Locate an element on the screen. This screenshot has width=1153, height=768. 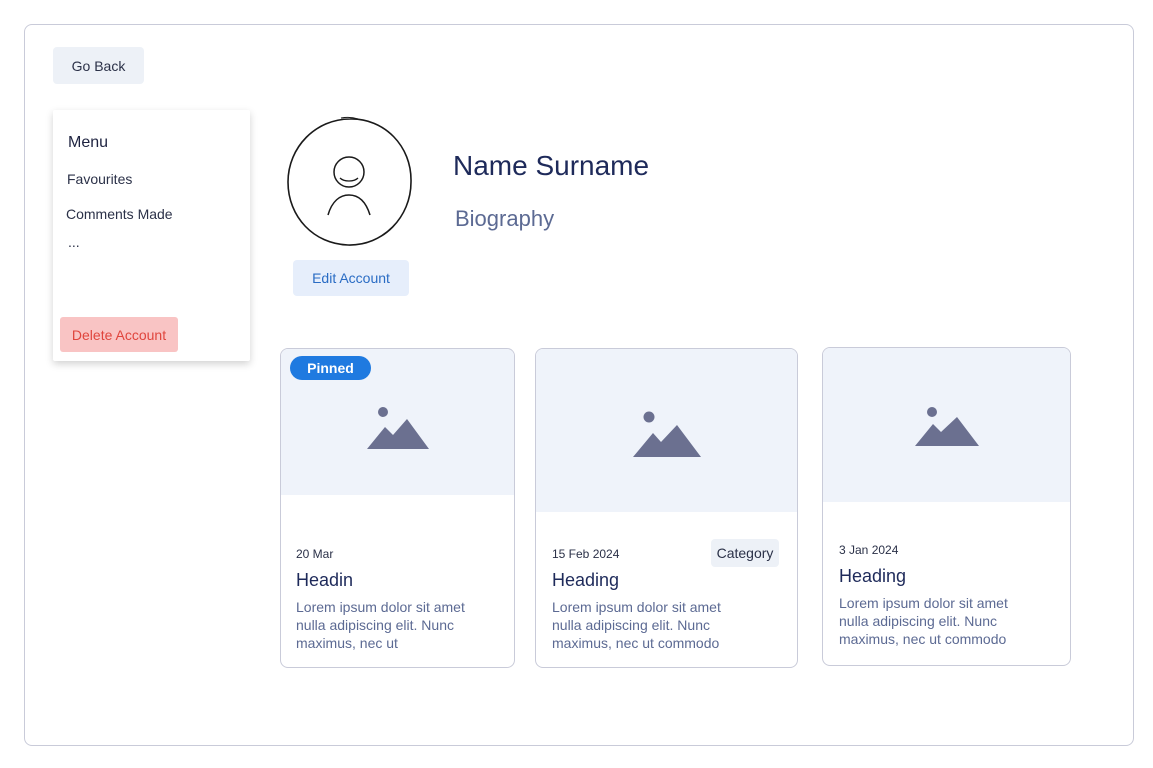
menu-title: Menu is located at coordinates (88, 142).